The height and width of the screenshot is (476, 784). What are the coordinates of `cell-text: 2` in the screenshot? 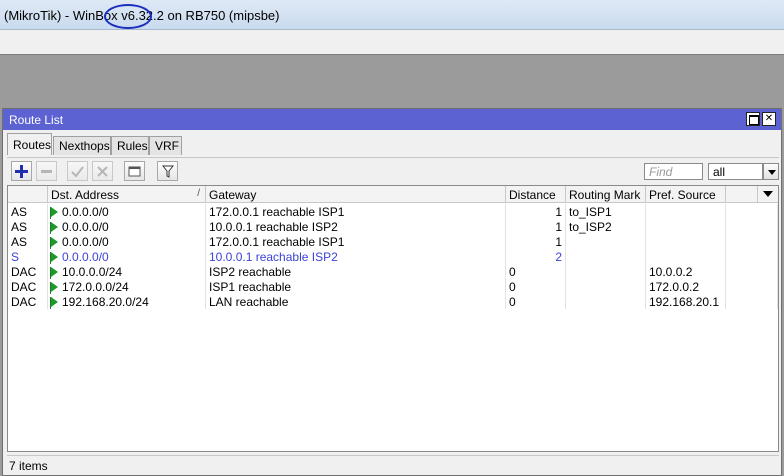 It's located at (558, 257).